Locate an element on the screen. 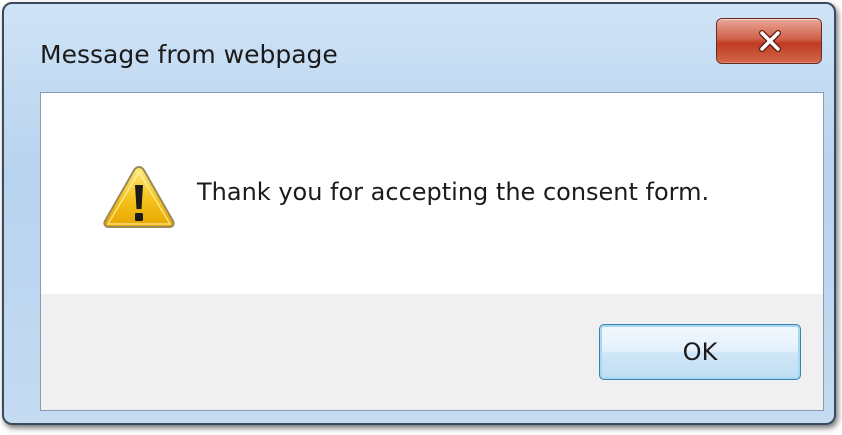 The image size is (842, 435). close-icon is located at coordinates (770, 41).